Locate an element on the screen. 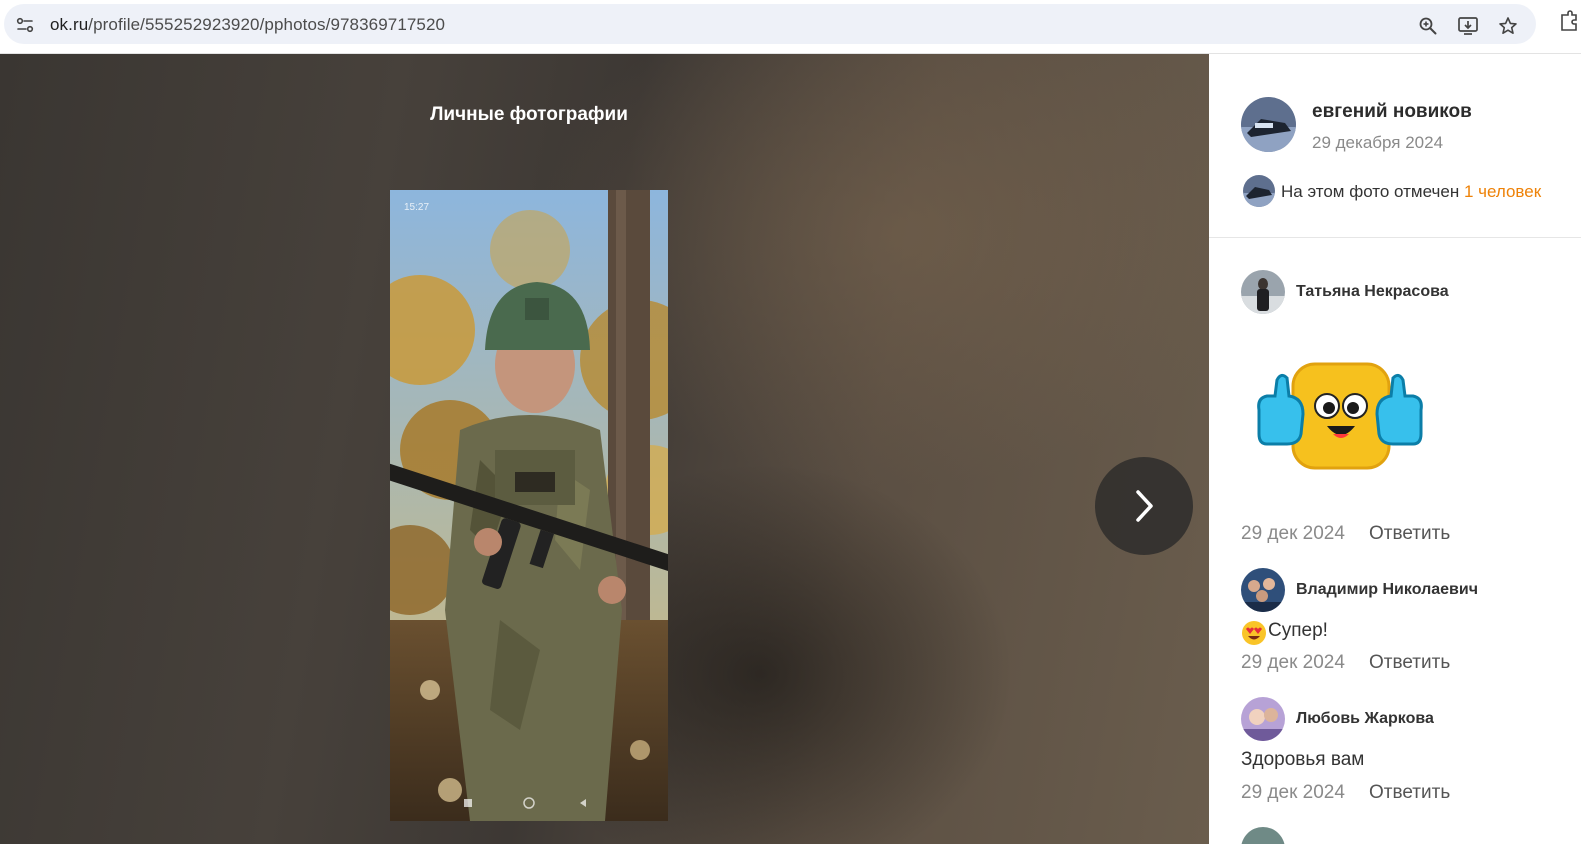  heart-eyes-emoji is located at coordinates (1254, 633).